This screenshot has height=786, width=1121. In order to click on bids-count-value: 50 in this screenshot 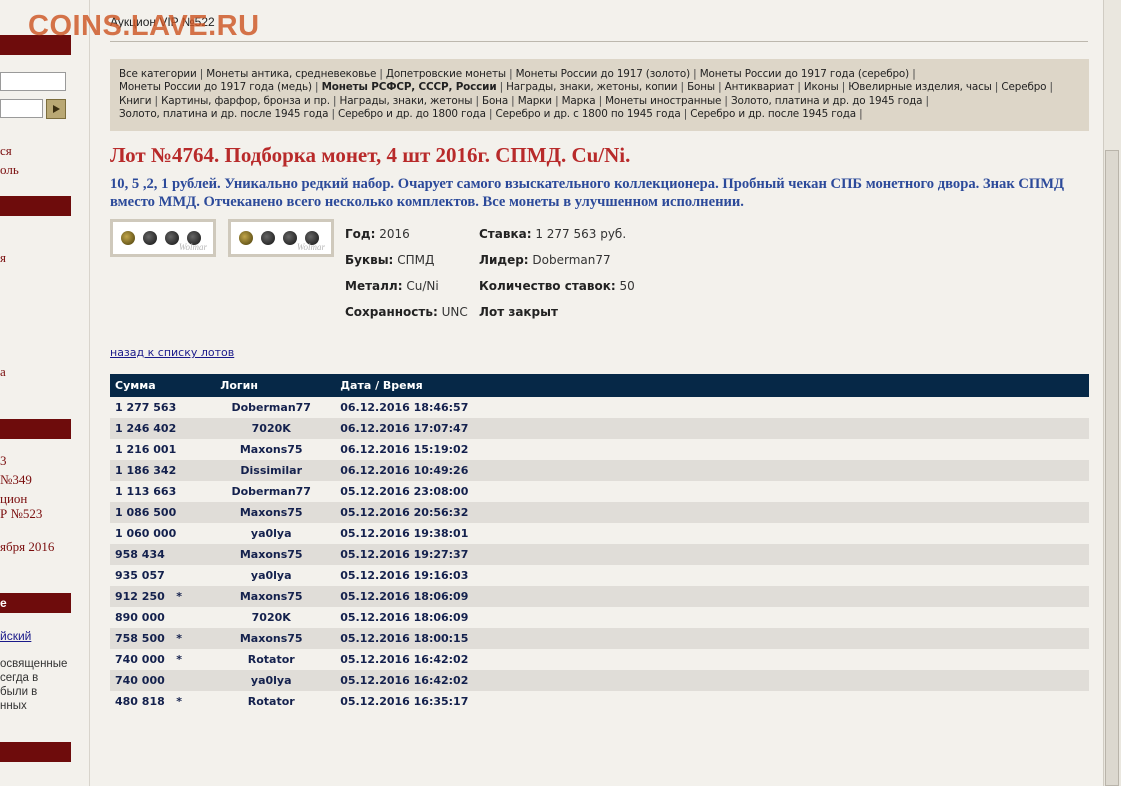, I will do `click(627, 286)`.